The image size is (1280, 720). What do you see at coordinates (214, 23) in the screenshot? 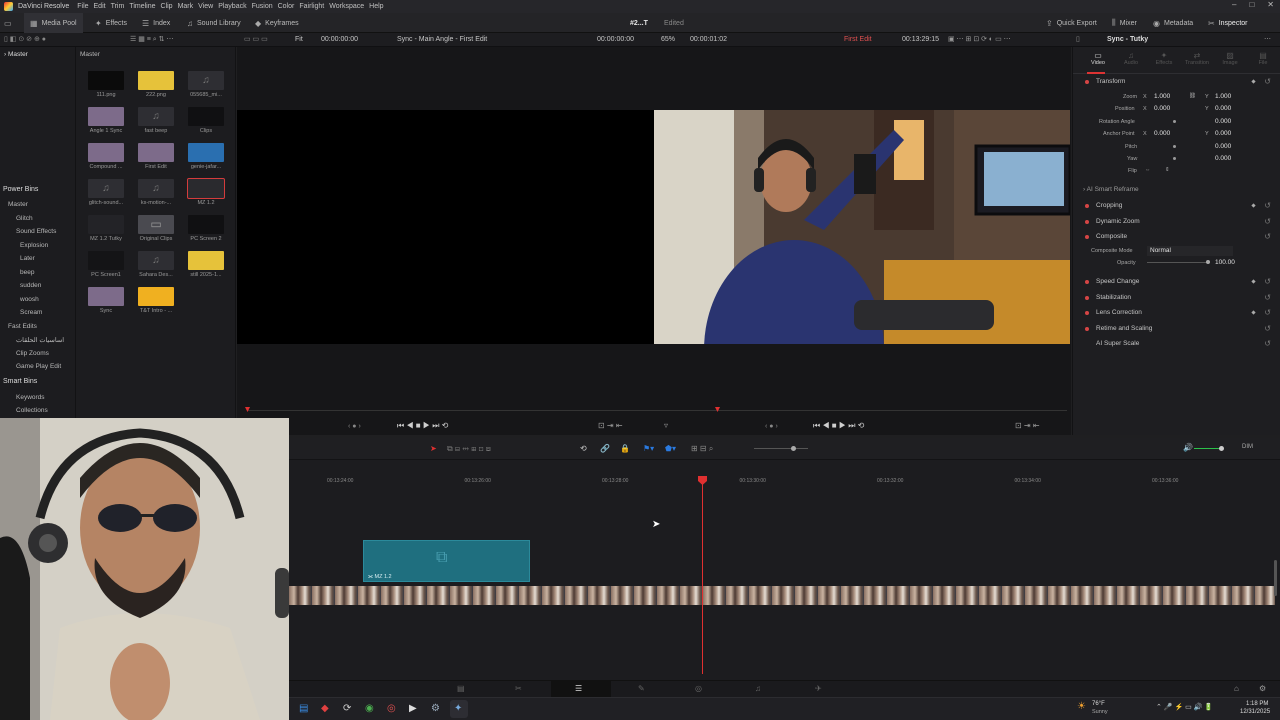
I see `sound-library-button: ♫ Sound Library` at bounding box center [214, 23].